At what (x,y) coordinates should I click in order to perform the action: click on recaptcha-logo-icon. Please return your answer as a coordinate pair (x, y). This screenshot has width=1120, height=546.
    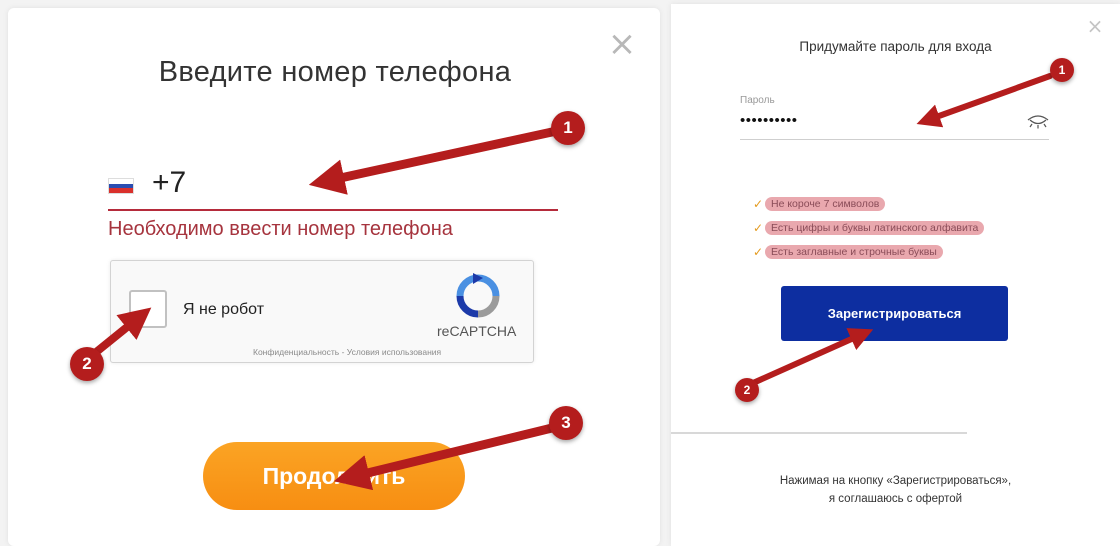
    Looking at the image, I should click on (478, 295).